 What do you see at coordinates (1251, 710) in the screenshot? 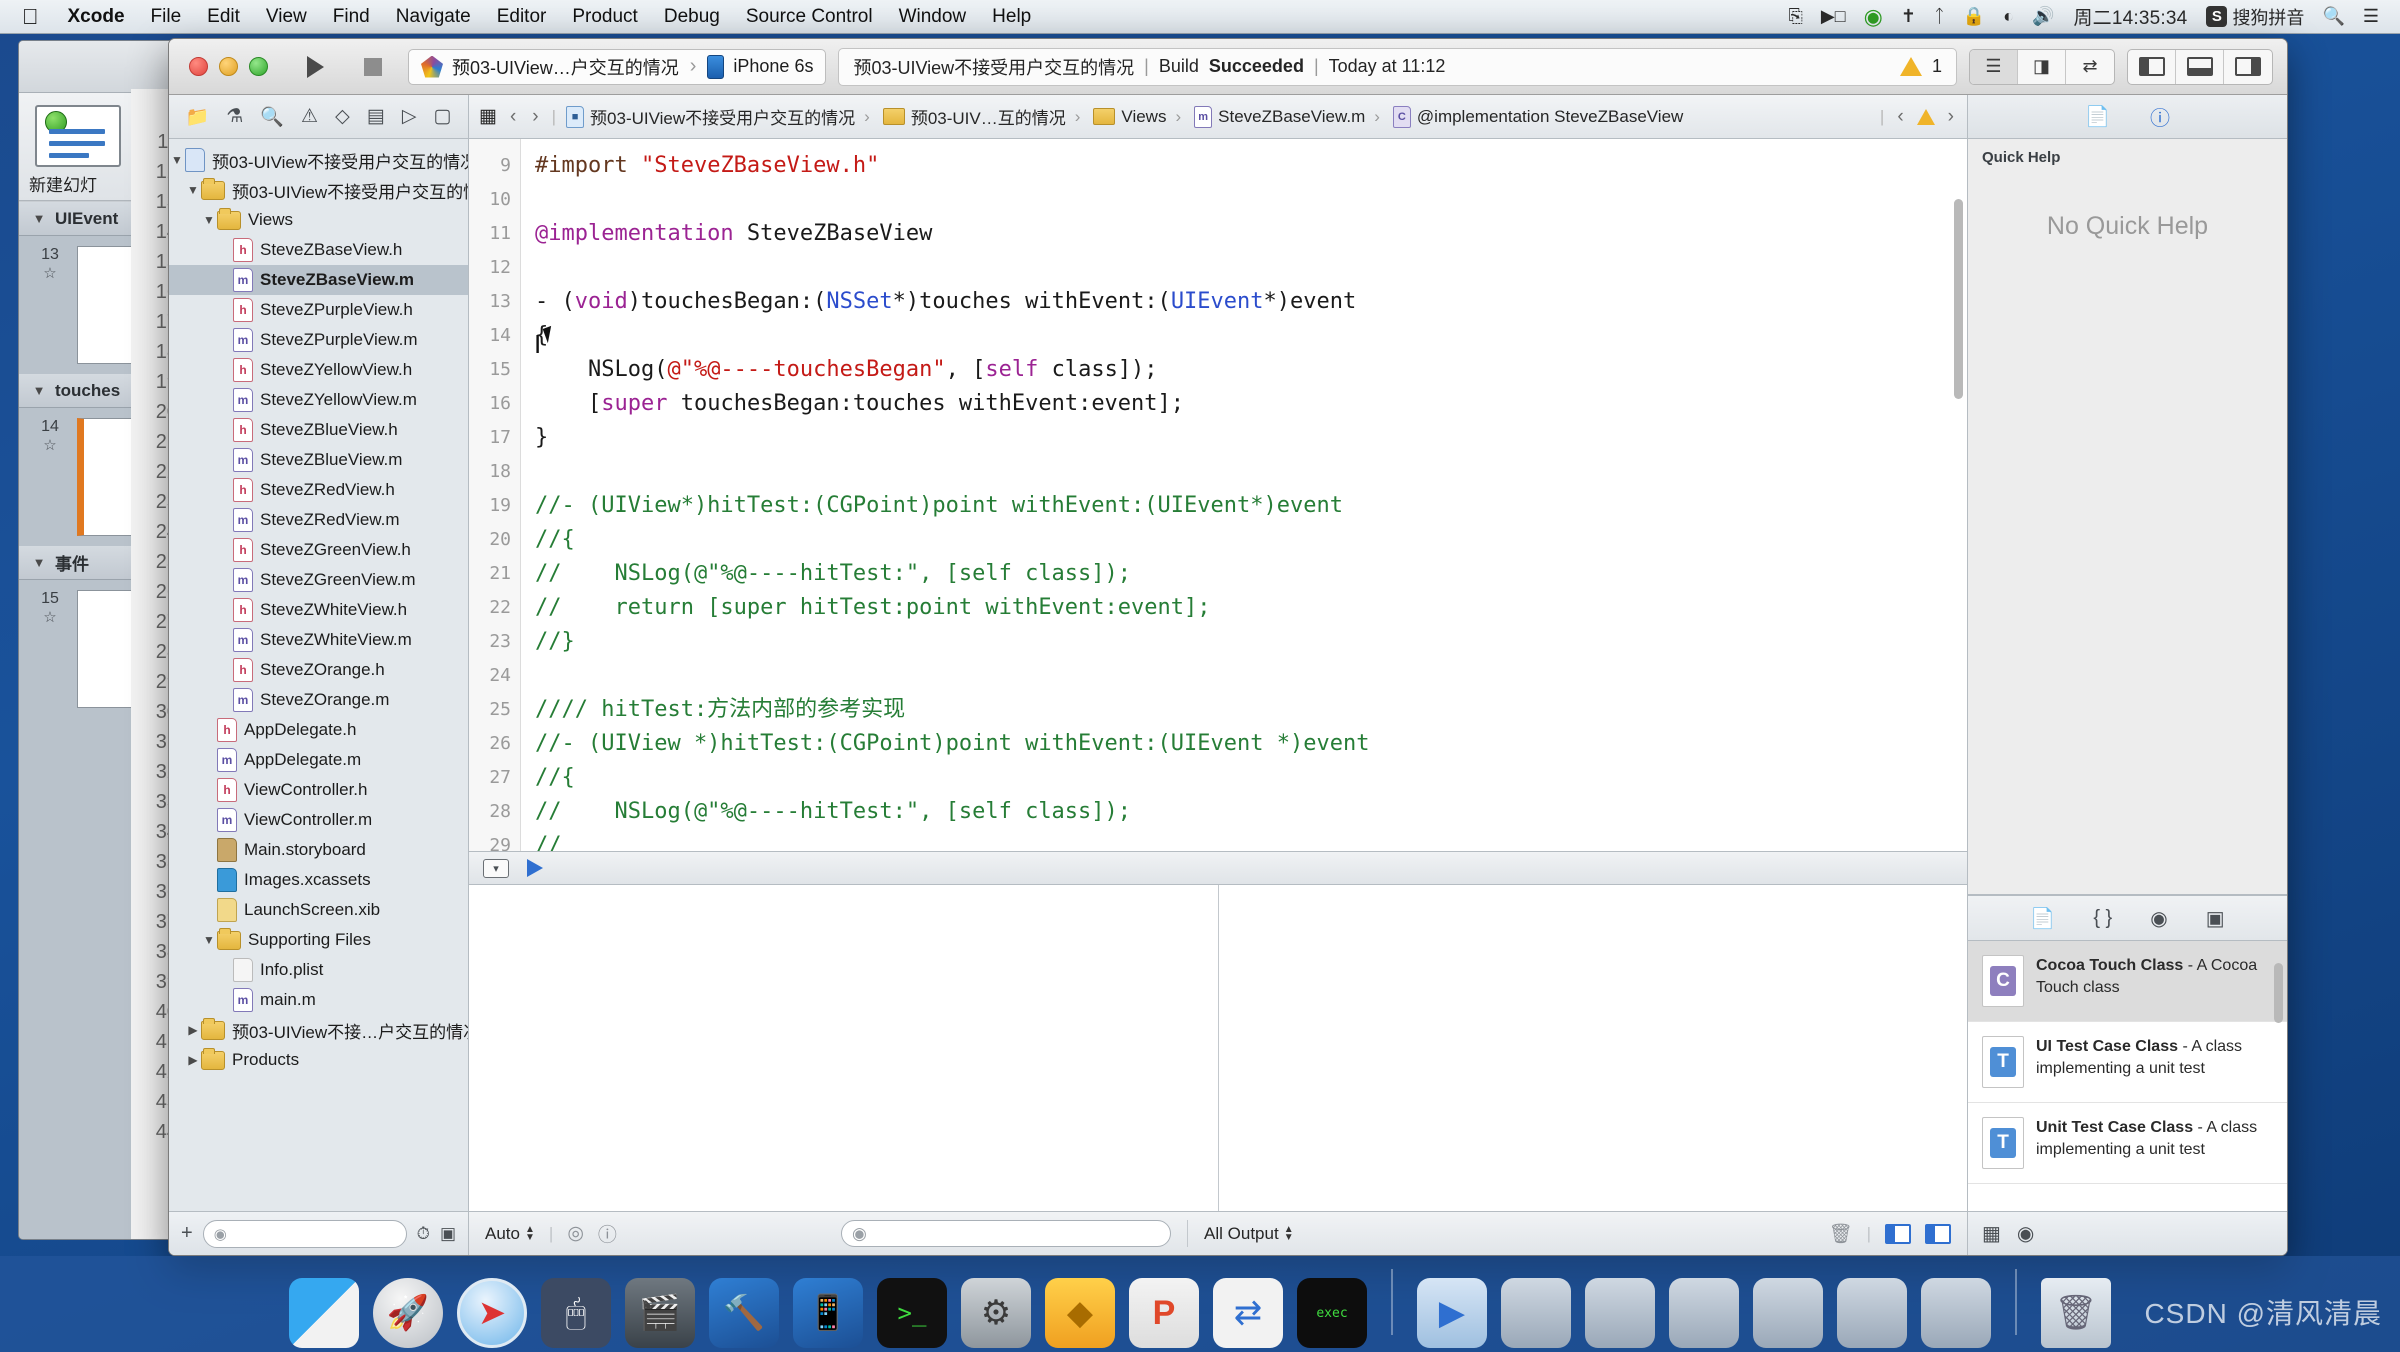
I see `code-line: //// hitTest:方法内部的参考实现` at bounding box center [1251, 710].